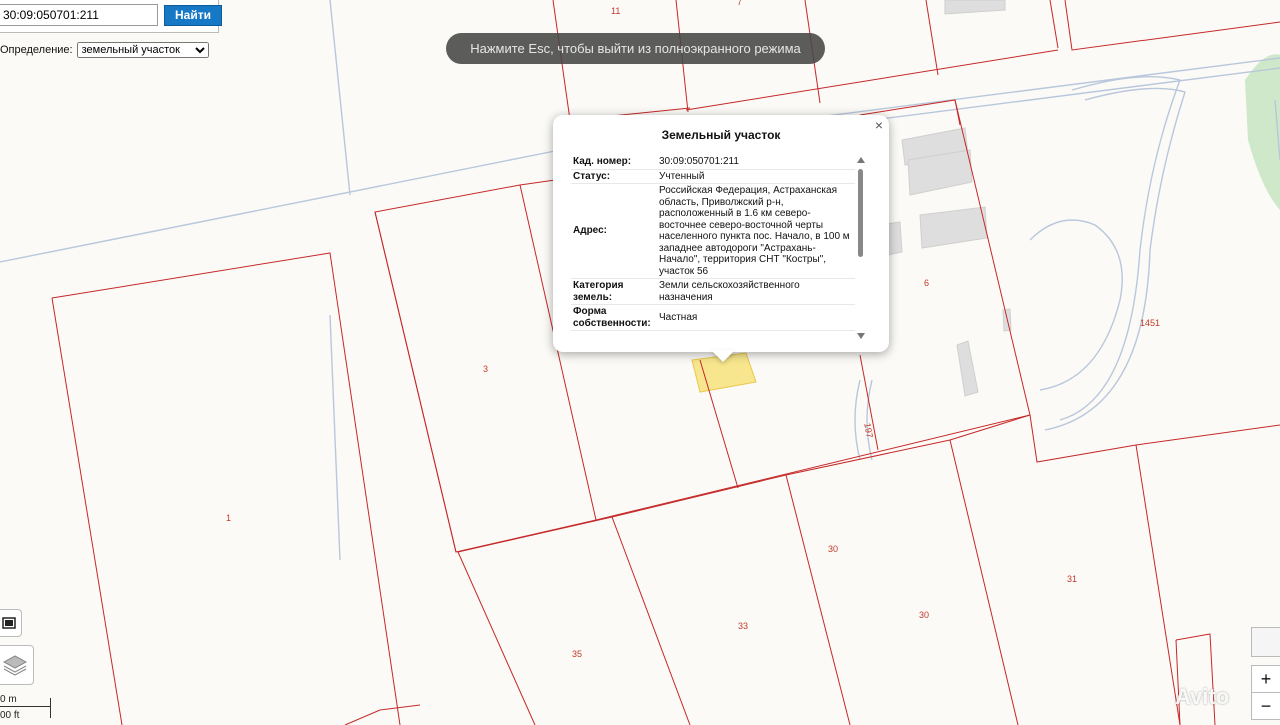 This screenshot has height=725, width=1280. I want to click on scale-metric: 0 m, so click(8, 699).